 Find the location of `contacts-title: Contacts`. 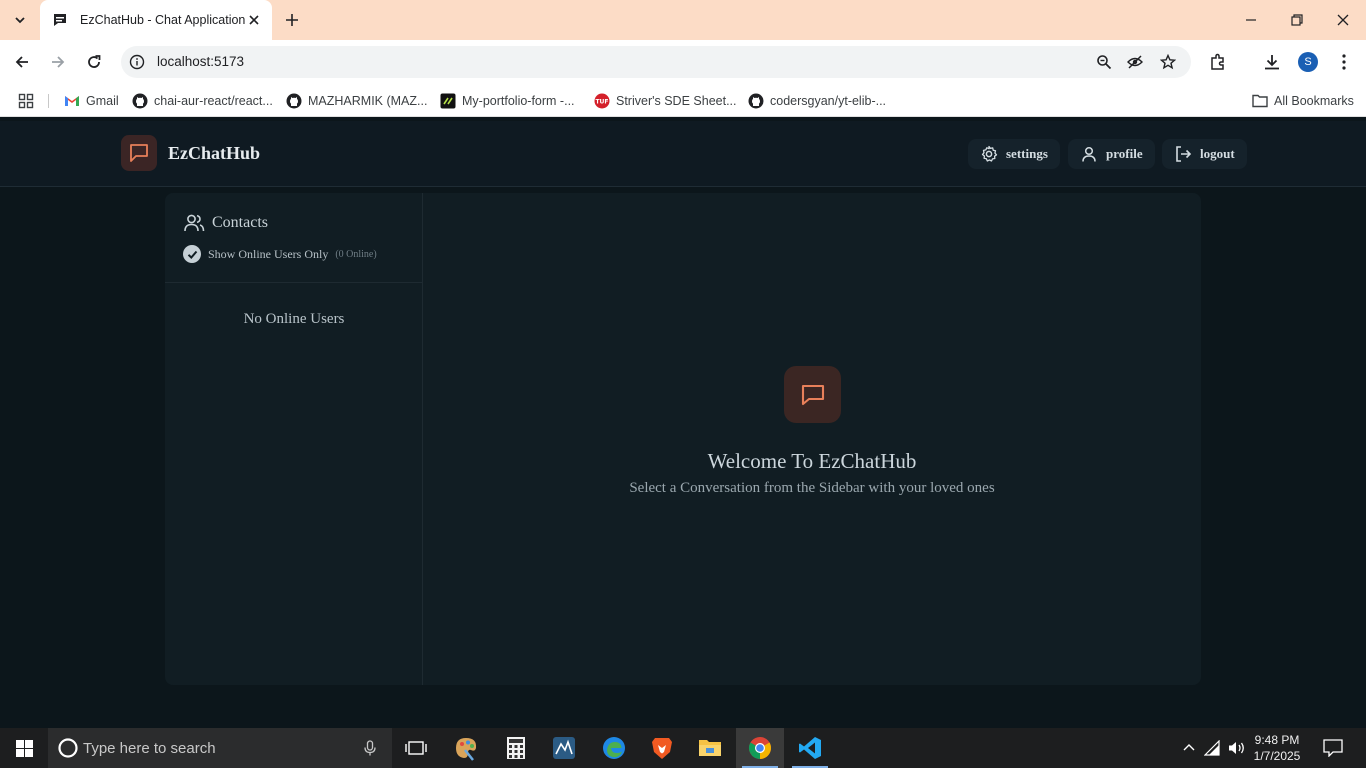

contacts-title: Contacts is located at coordinates (240, 222).